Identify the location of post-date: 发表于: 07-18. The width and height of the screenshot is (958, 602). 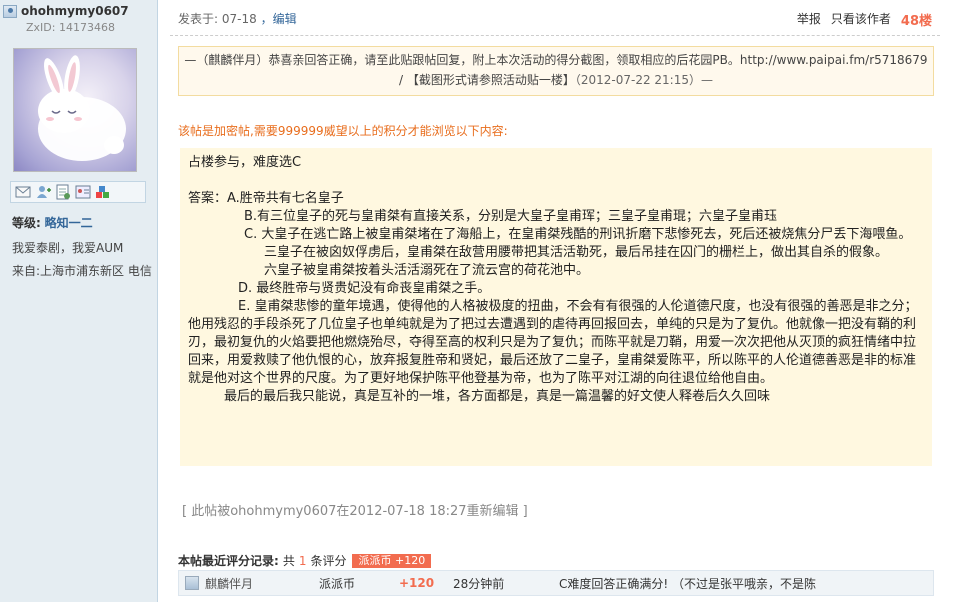
(217, 19).